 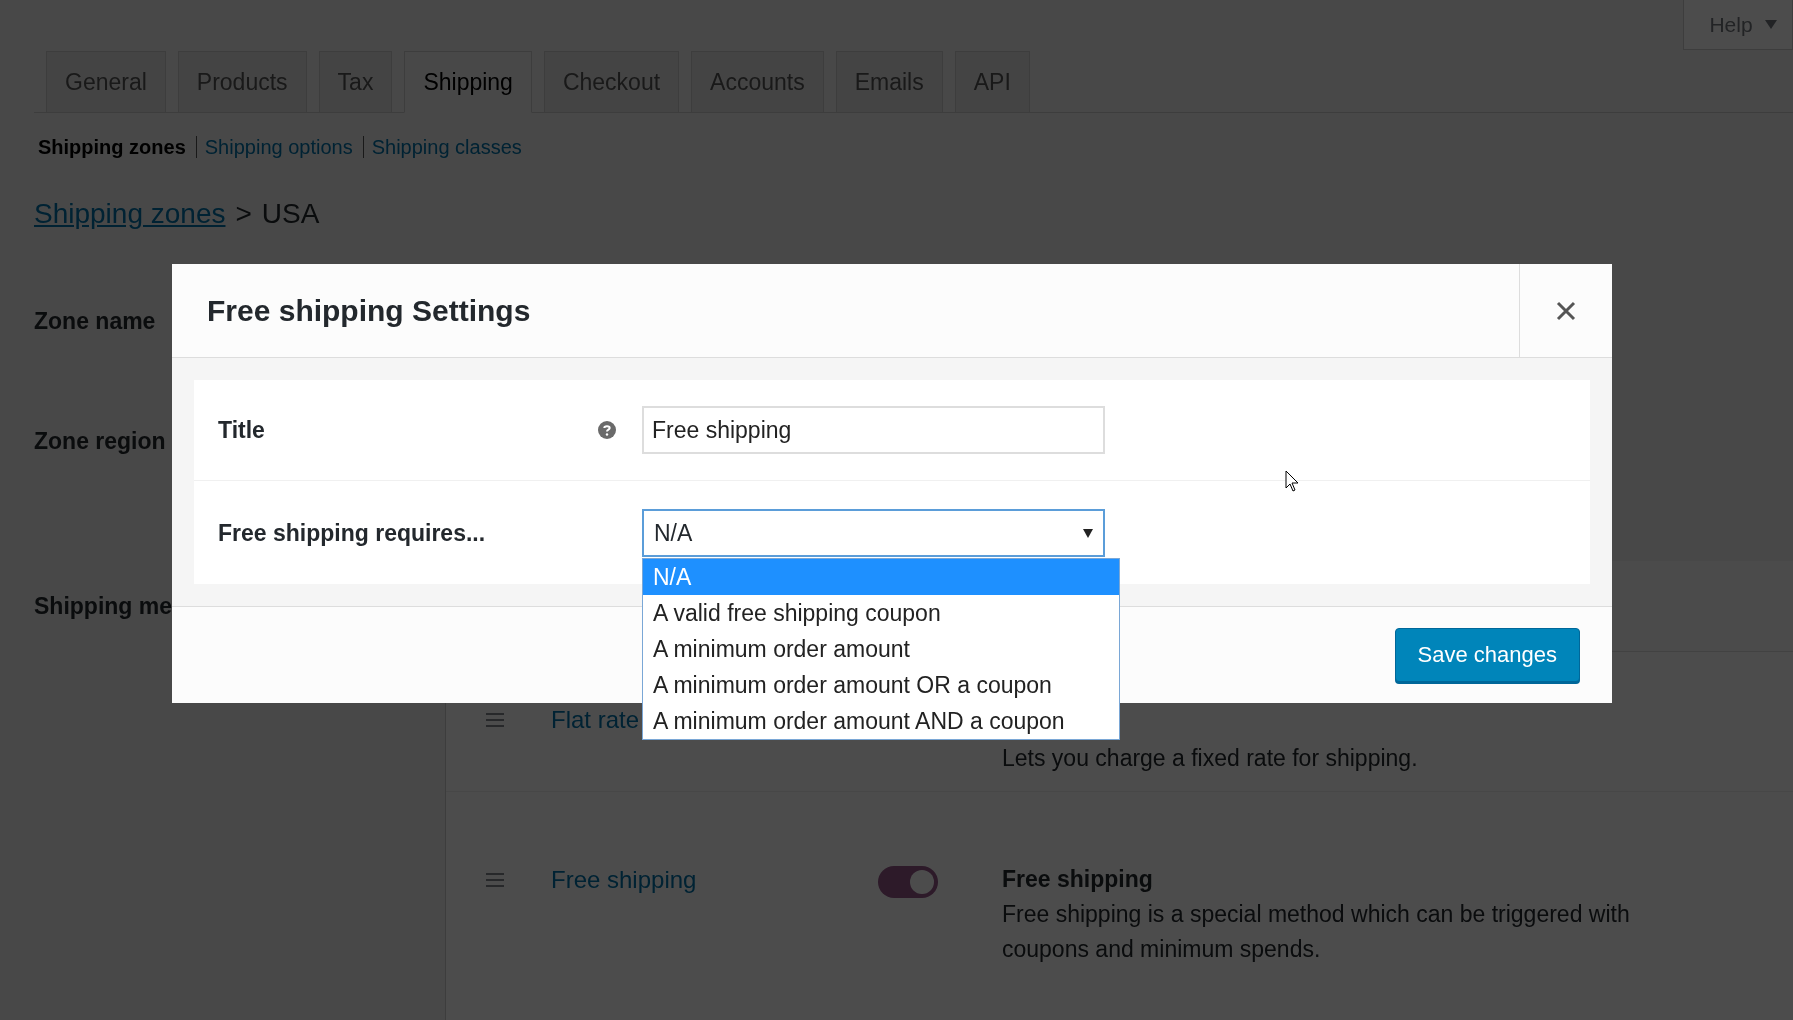 I want to click on method-description: Free shipping is a special method which can be triggered with coupons and minimum spends., so click(x=1316, y=932).